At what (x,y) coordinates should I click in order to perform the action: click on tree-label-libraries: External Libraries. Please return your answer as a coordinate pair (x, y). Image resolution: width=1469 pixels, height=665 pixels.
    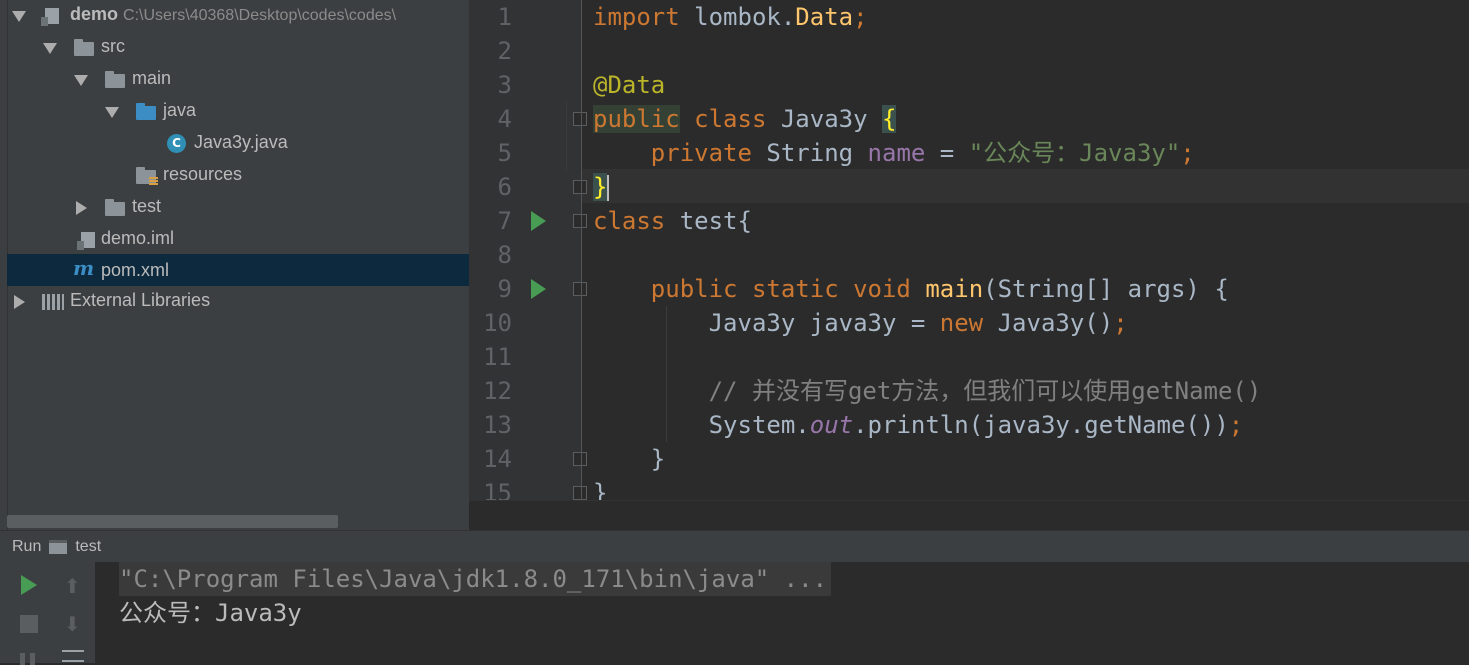
    Looking at the image, I should click on (140, 300).